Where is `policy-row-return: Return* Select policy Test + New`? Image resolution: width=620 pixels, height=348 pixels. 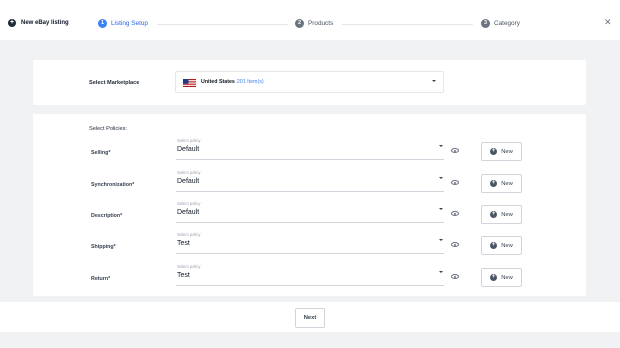
policy-row-return: Return* Select policy Test + New is located at coordinates (309, 276).